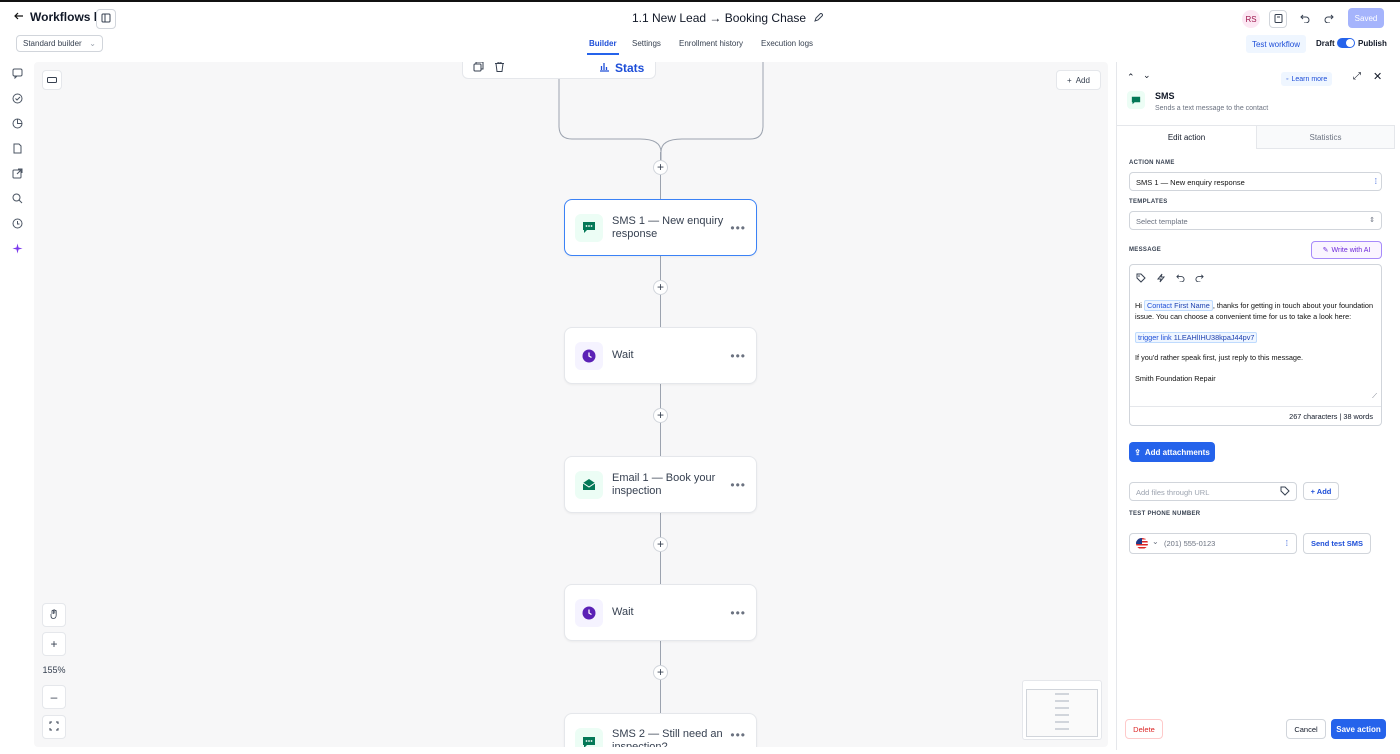 This screenshot has width=1400, height=754. What do you see at coordinates (711, 43) in the screenshot?
I see `tab-enrollment-history: Enrollment history` at bounding box center [711, 43].